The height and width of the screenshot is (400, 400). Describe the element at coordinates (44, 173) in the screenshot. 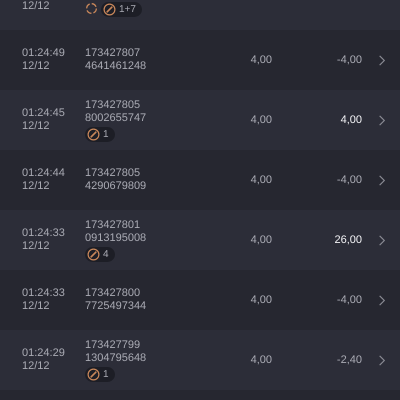

I see `time-text: 01:24:44` at that location.